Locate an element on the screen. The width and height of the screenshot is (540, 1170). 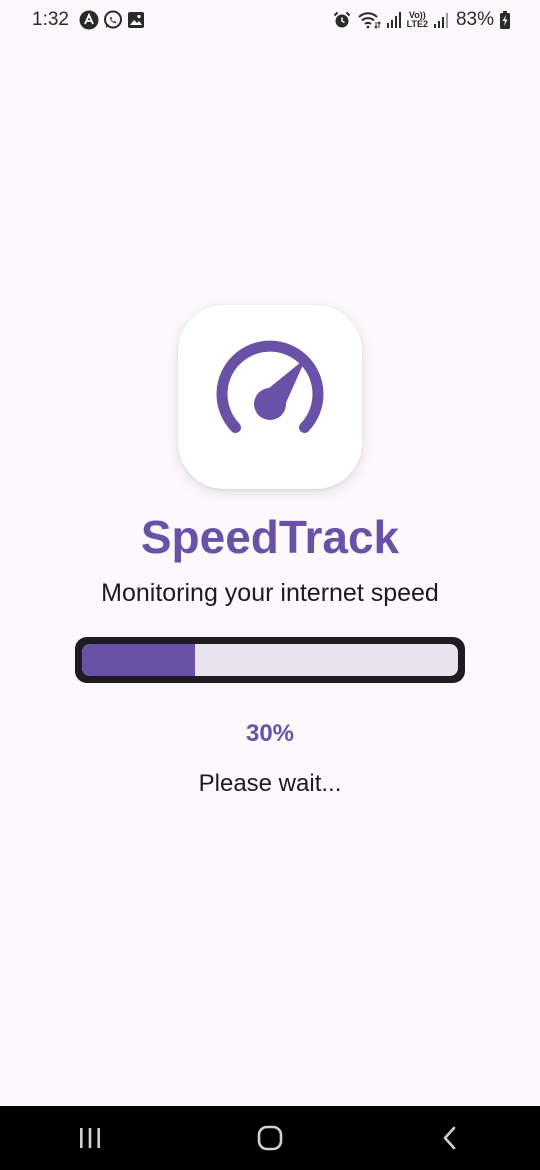
home-icon is located at coordinates (270, 1138).